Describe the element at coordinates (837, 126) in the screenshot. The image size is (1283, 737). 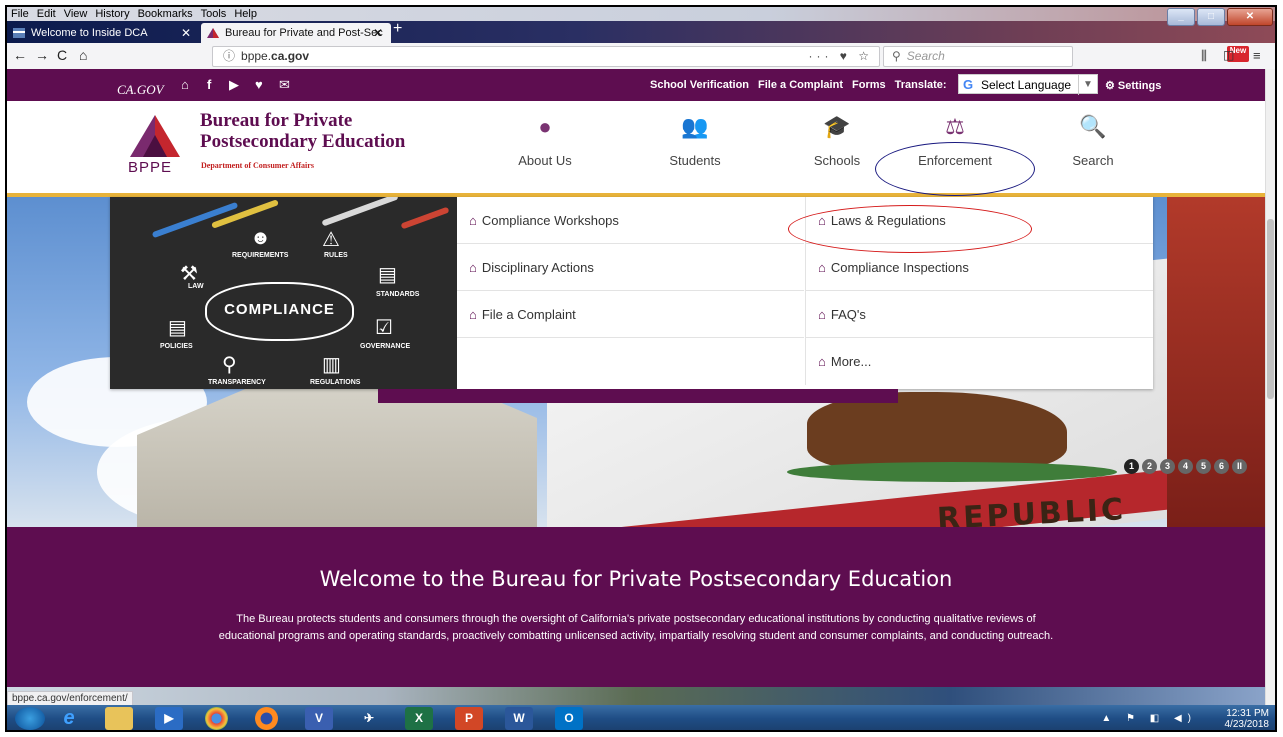
I see `graduation-cap-icon: 🎓` at that location.